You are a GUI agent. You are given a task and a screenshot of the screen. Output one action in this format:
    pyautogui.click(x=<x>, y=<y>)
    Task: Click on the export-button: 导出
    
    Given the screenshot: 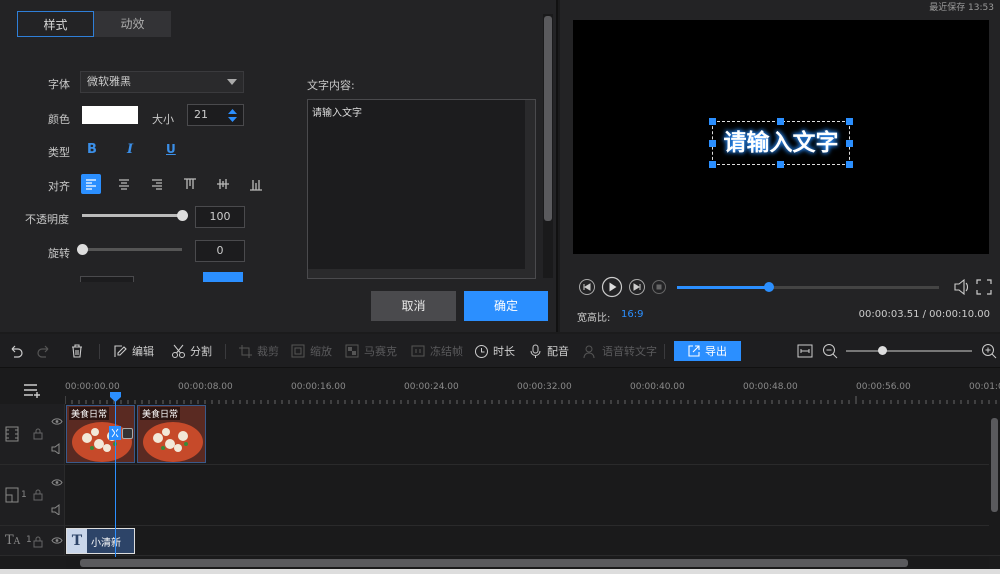 What is the action you would take?
    pyautogui.click(x=707, y=351)
    